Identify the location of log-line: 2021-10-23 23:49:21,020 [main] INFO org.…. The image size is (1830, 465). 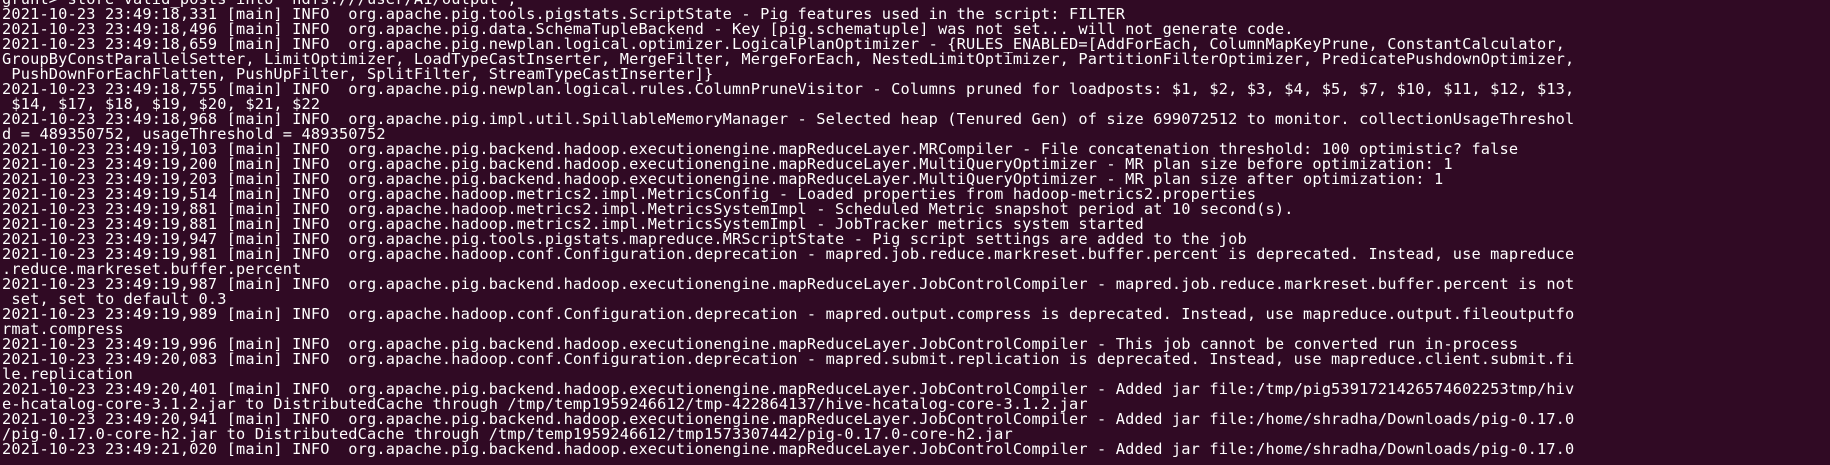
(788, 449).